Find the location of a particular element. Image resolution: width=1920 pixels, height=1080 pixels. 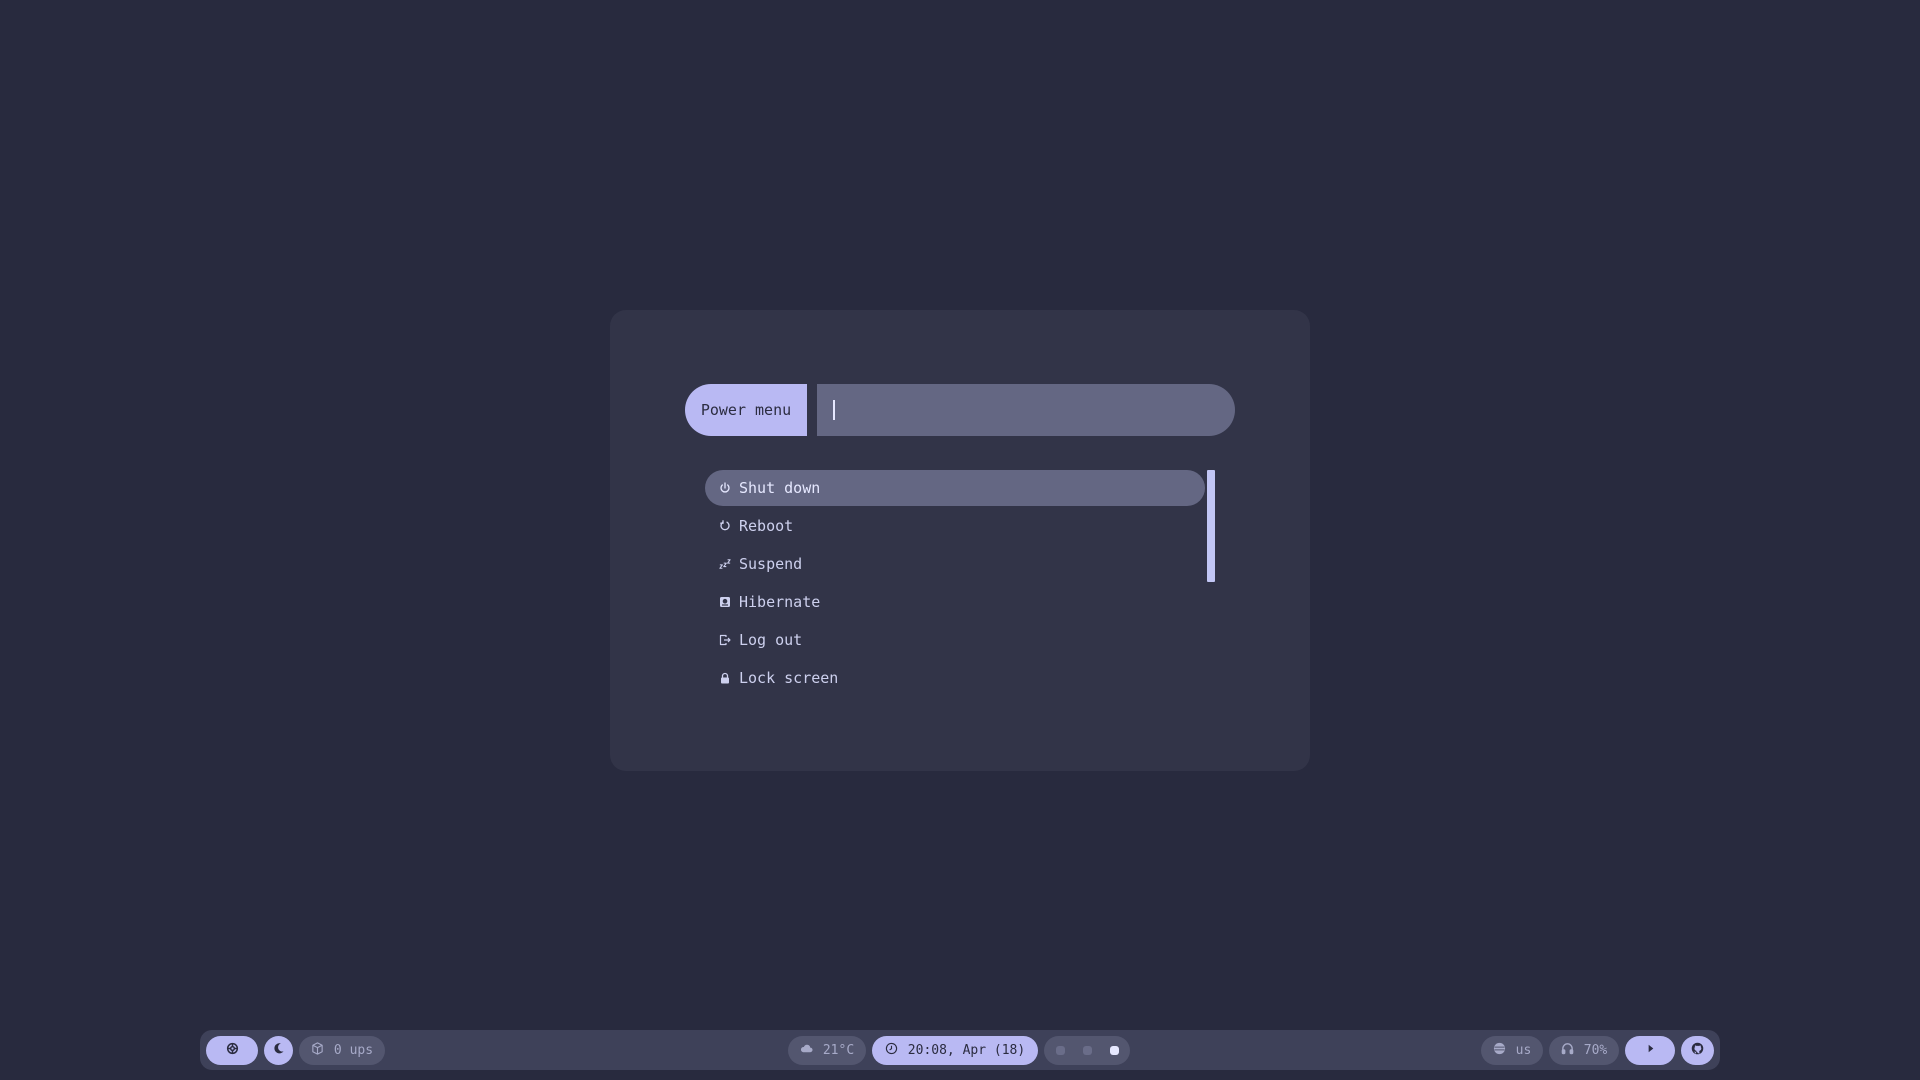

prompt-label: Power menu is located at coordinates (746, 410).